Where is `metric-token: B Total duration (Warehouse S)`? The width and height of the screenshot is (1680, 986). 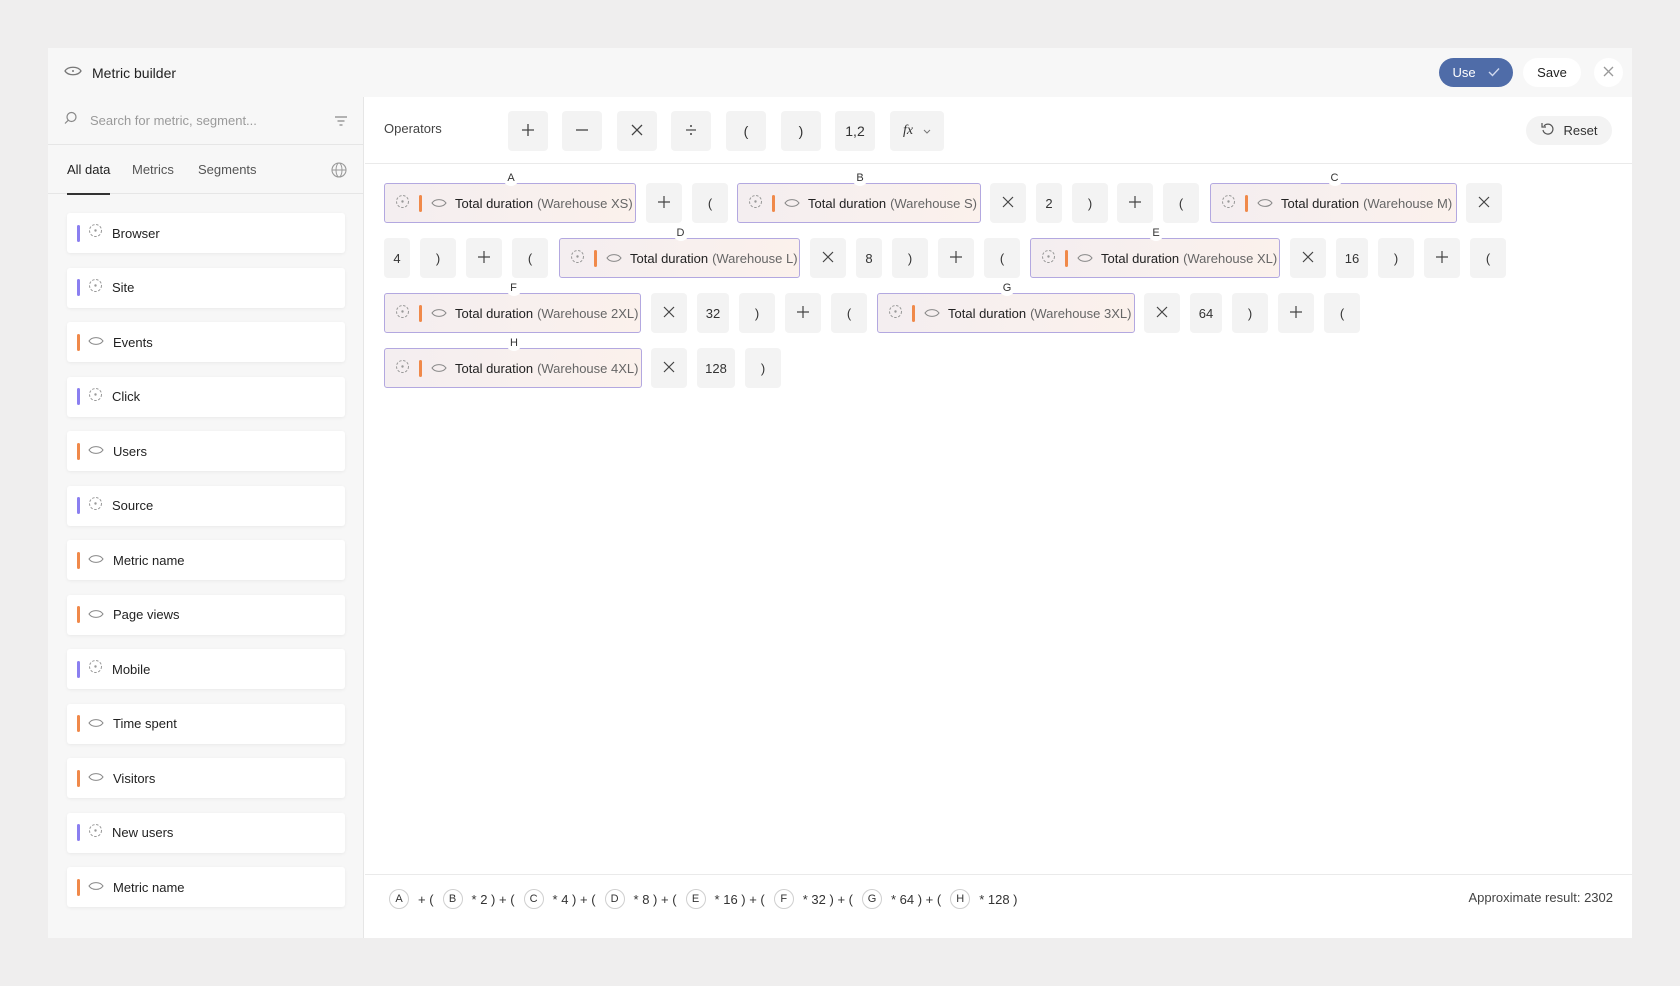
metric-token: B Total duration (Warehouse S) is located at coordinates (859, 196).